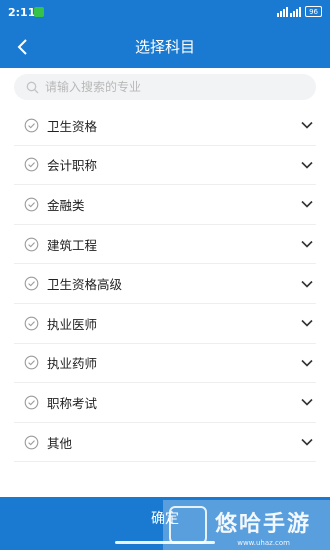 The image size is (330, 550). Describe the element at coordinates (66, 205) in the screenshot. I see `subject-label: 金融类` at that location.